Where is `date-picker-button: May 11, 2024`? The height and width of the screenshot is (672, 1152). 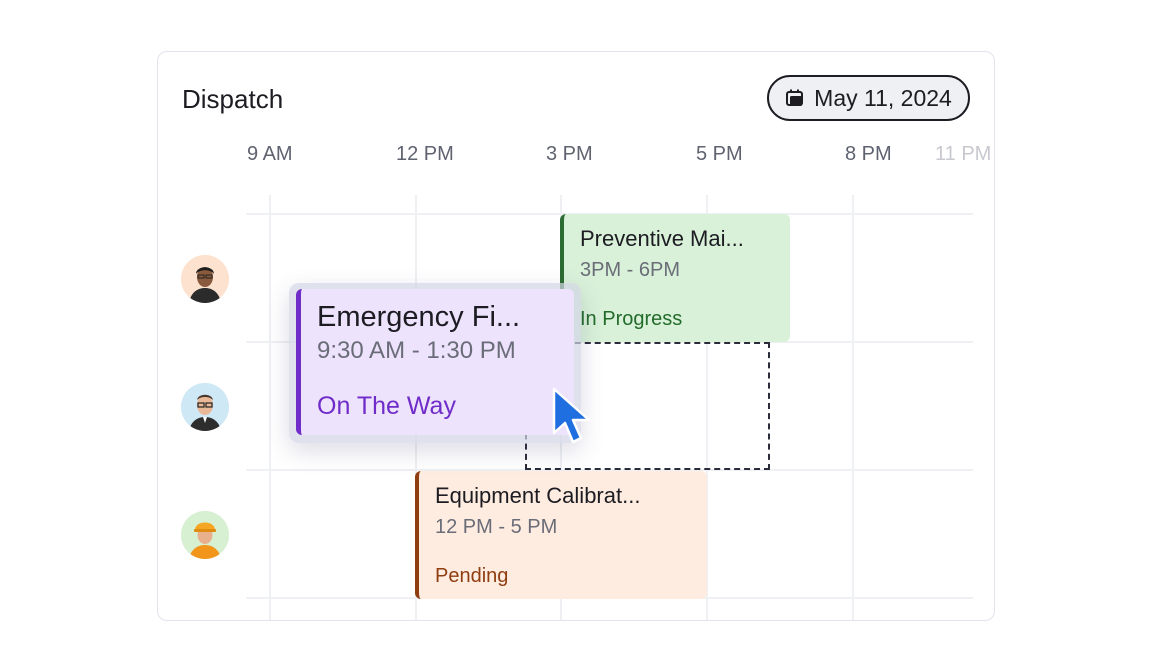 date-picker-button: May 11, 2024 is located at coordinates (868, 98).